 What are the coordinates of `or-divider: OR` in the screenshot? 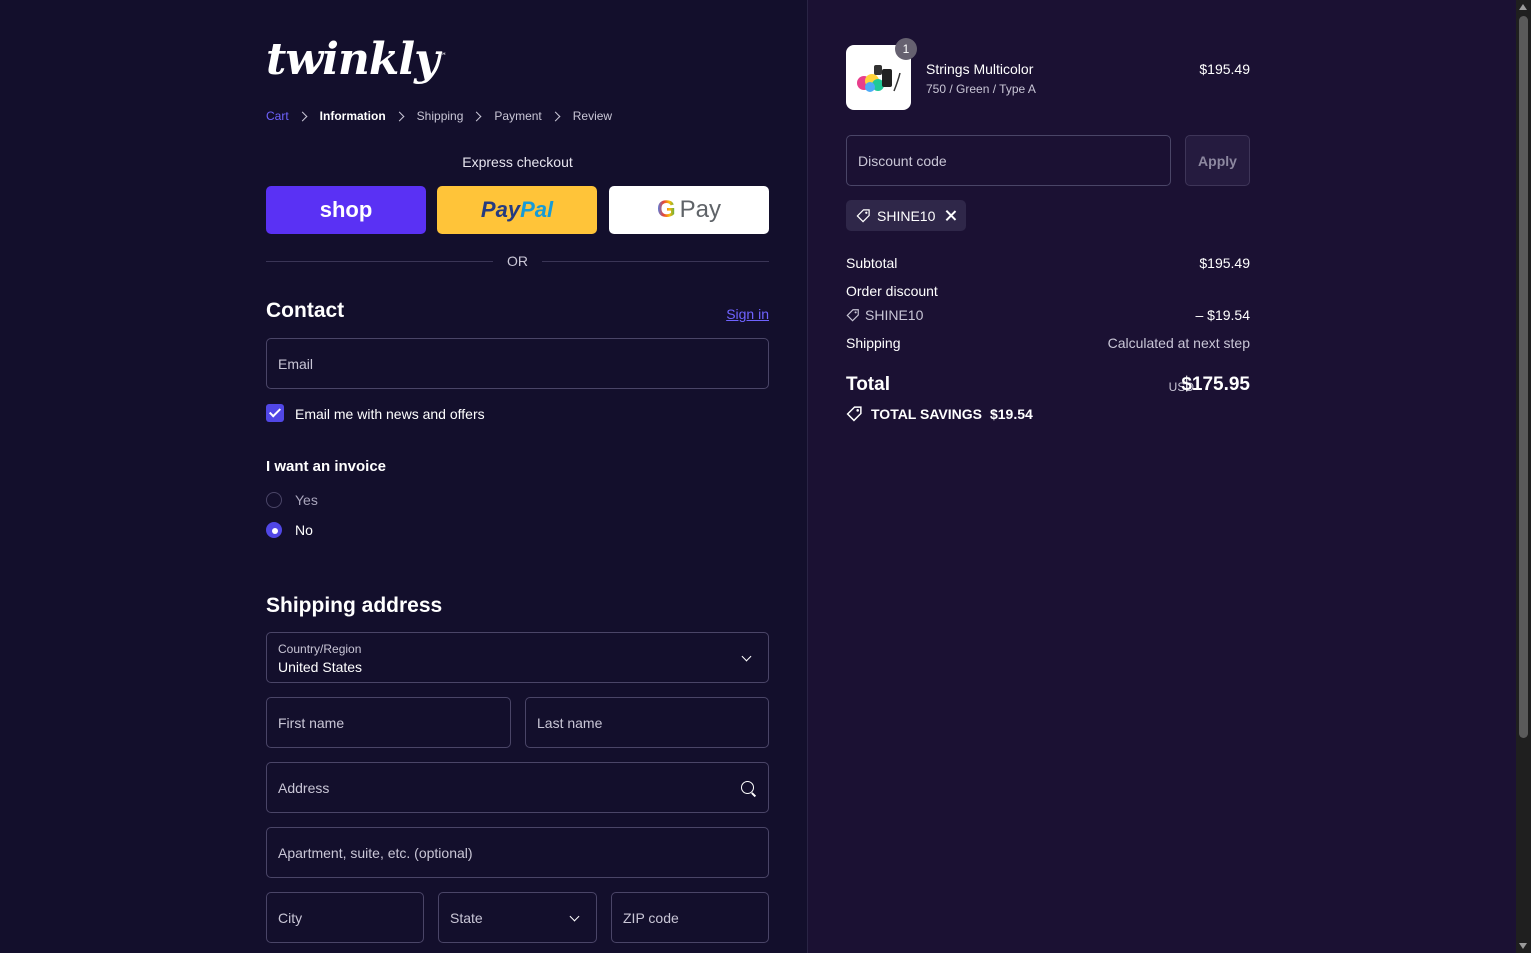 It's located at (517, 261).